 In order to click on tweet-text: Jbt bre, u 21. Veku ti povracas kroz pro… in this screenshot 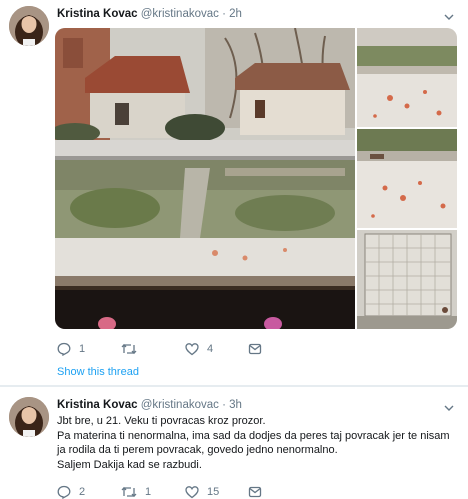, I will do `click(257, 443)`.